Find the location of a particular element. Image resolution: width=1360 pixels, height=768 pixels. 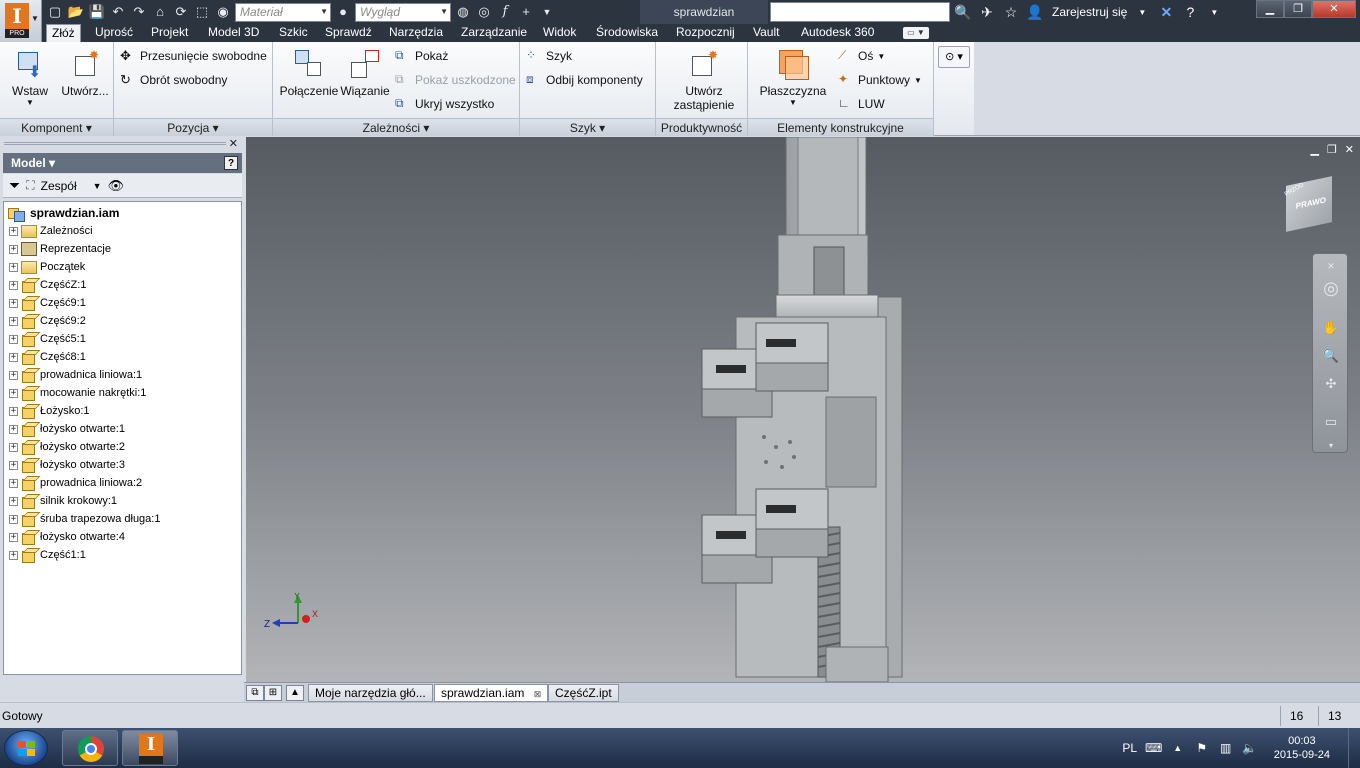

tree-item: + mocowanie nakrętki:1 is located at coordinates (75, 393).